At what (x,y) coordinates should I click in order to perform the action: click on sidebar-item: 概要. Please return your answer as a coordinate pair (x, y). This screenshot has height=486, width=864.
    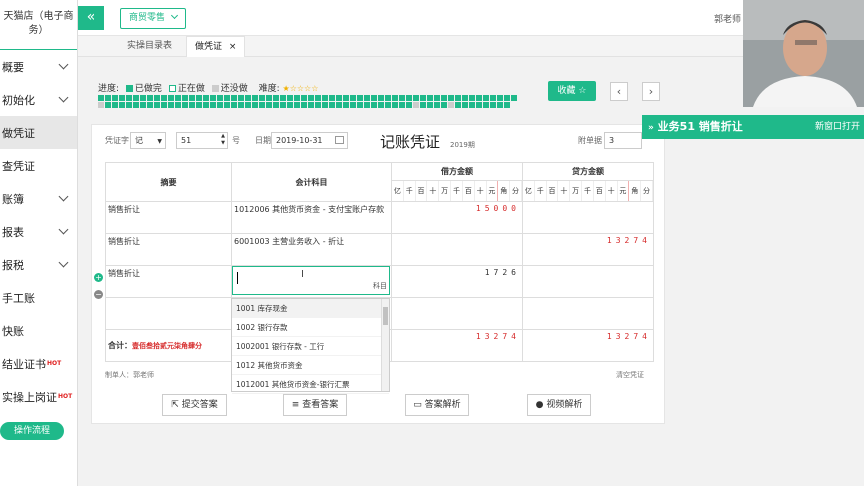
    Looking at the image, I should click on (38, 66).